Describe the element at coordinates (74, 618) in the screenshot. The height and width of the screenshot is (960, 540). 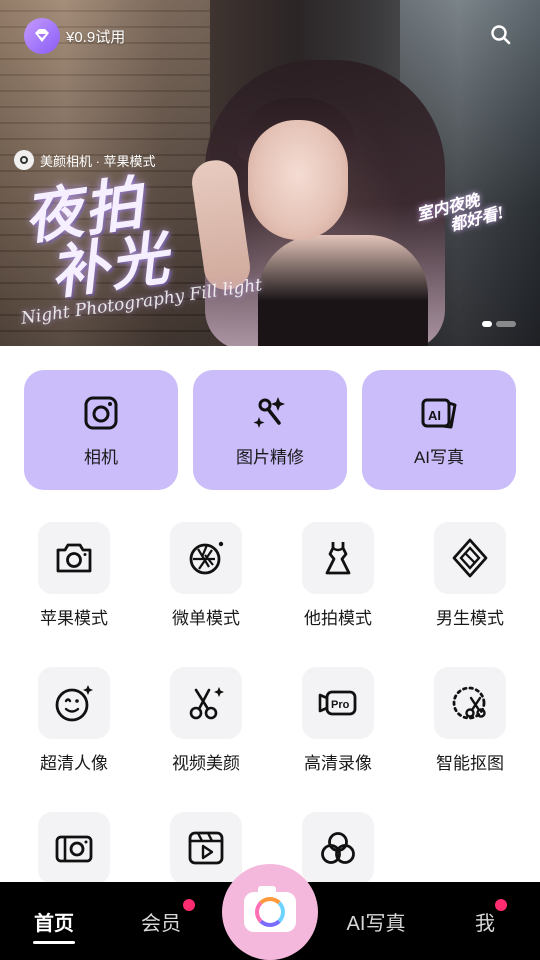
I see `grid-item-label: 苹果模式` at that location.